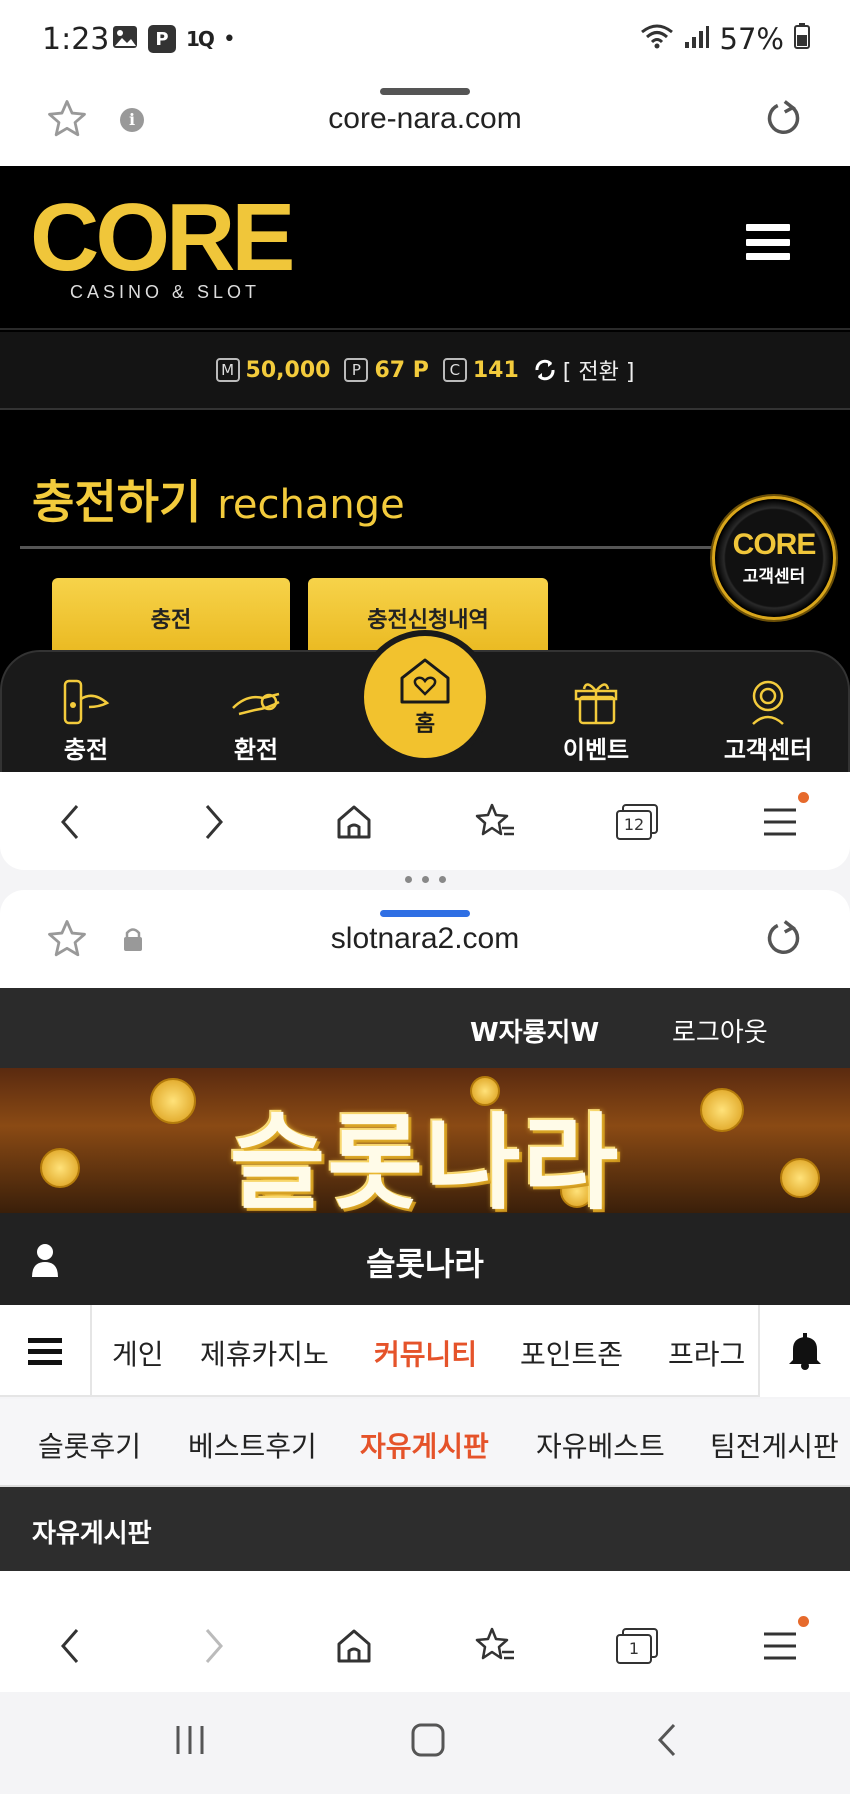  Describe the element at coordinates (774, 544) in the screenshot. I see `cs-badge-logo: CORE` at that location.